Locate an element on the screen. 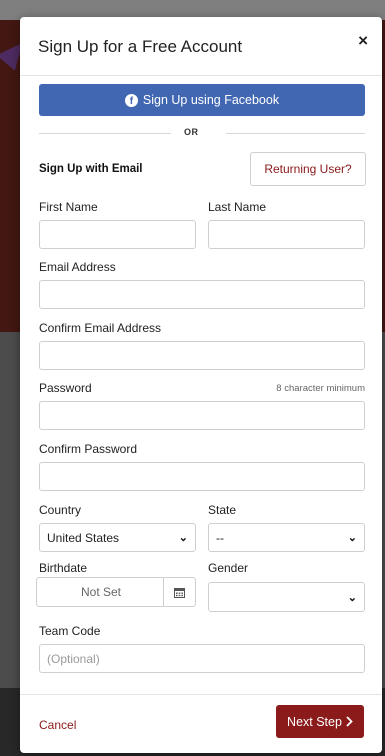 The width and height of the screenshot is (385, 756). password-label: Password is located at coordinates (65, 388).